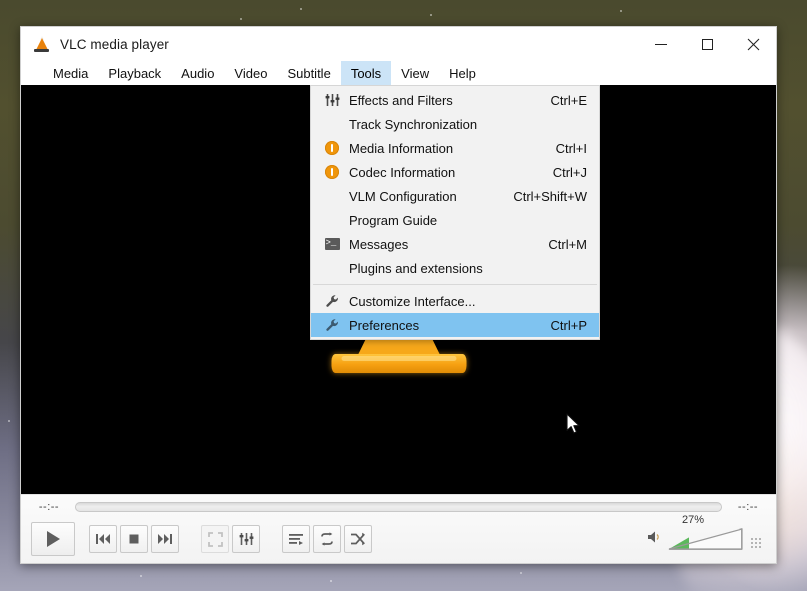 The height and width of the screenshot is (591, 807). Describe the element at coordinates (398, 44) in the screenshot. I see `title-bar: VLC media player` at that location.